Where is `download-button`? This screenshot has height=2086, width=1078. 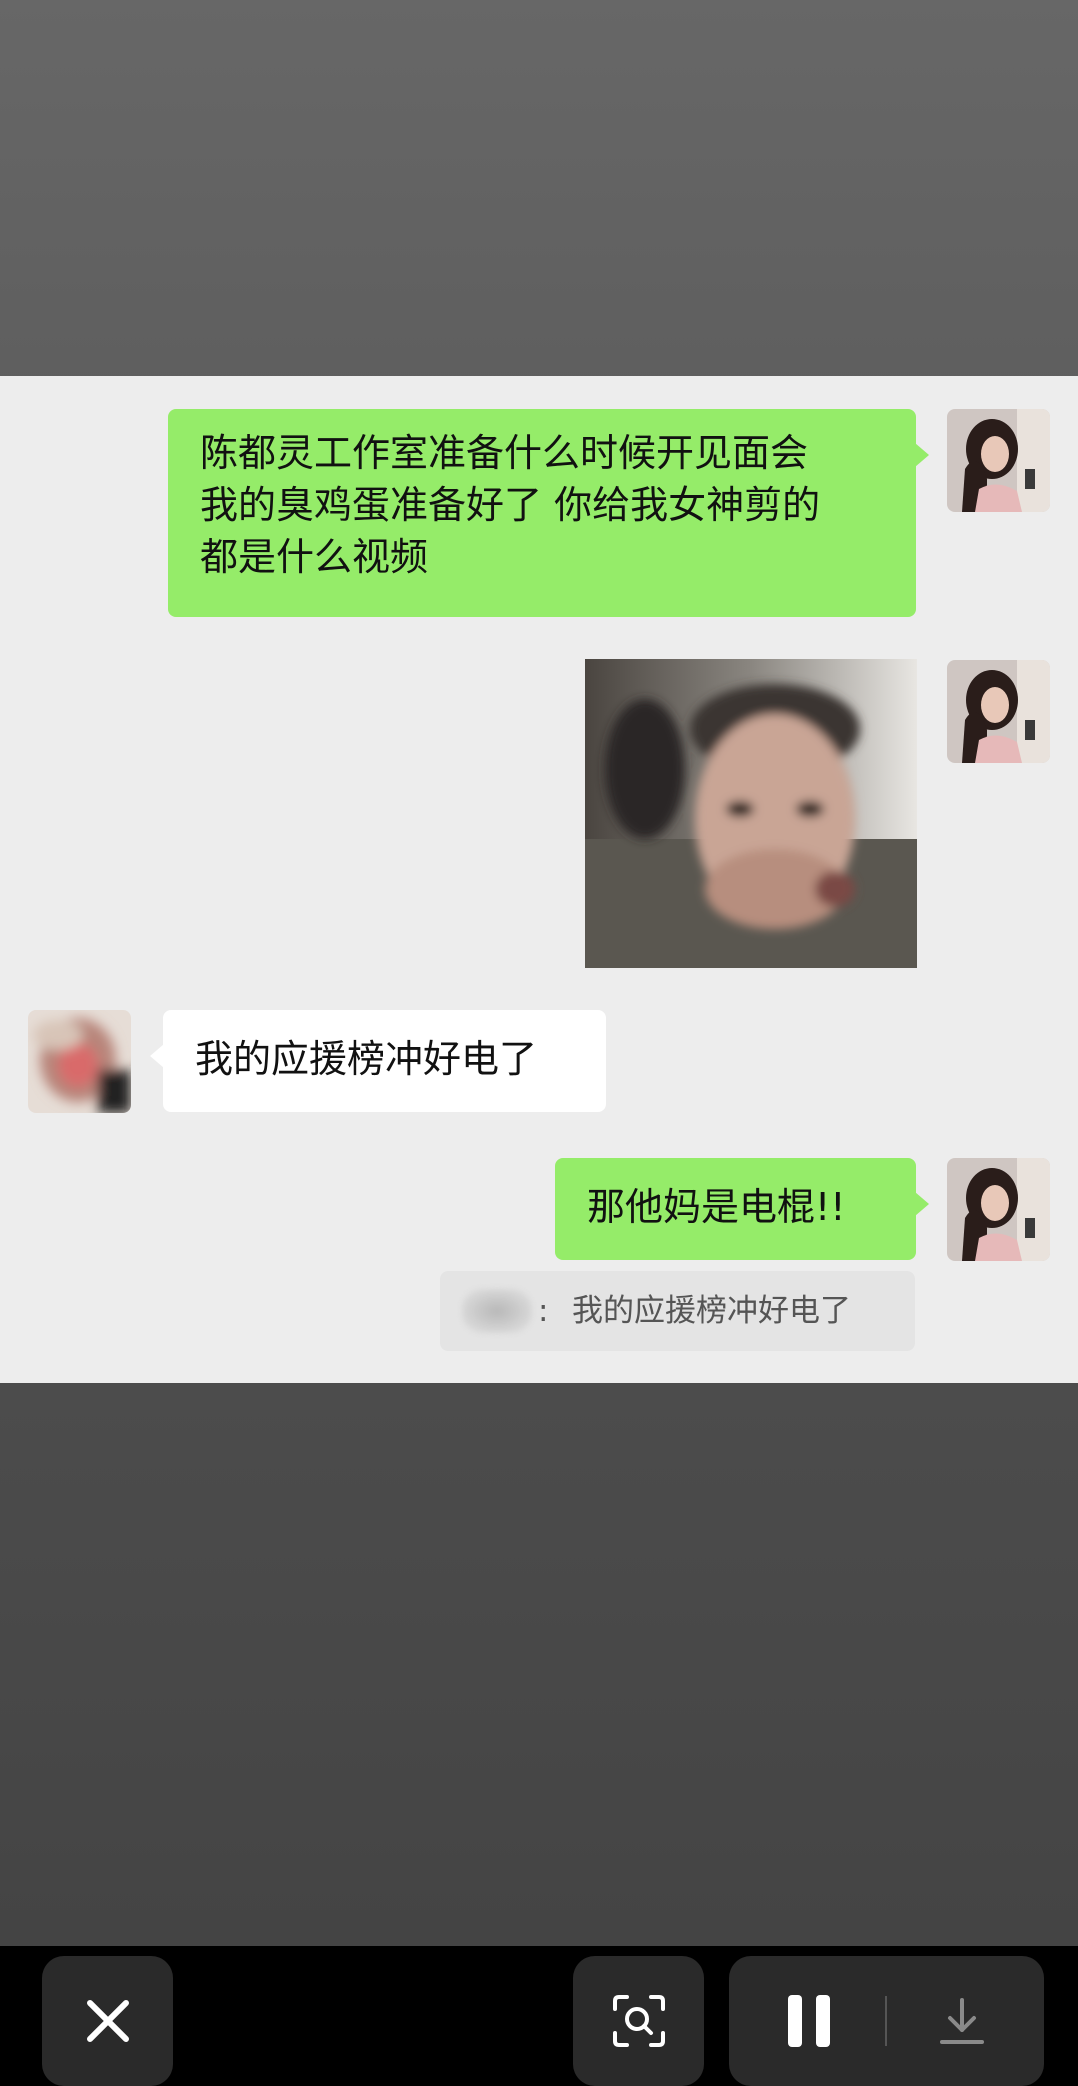 download-button is located at coordinates (962, 2021).